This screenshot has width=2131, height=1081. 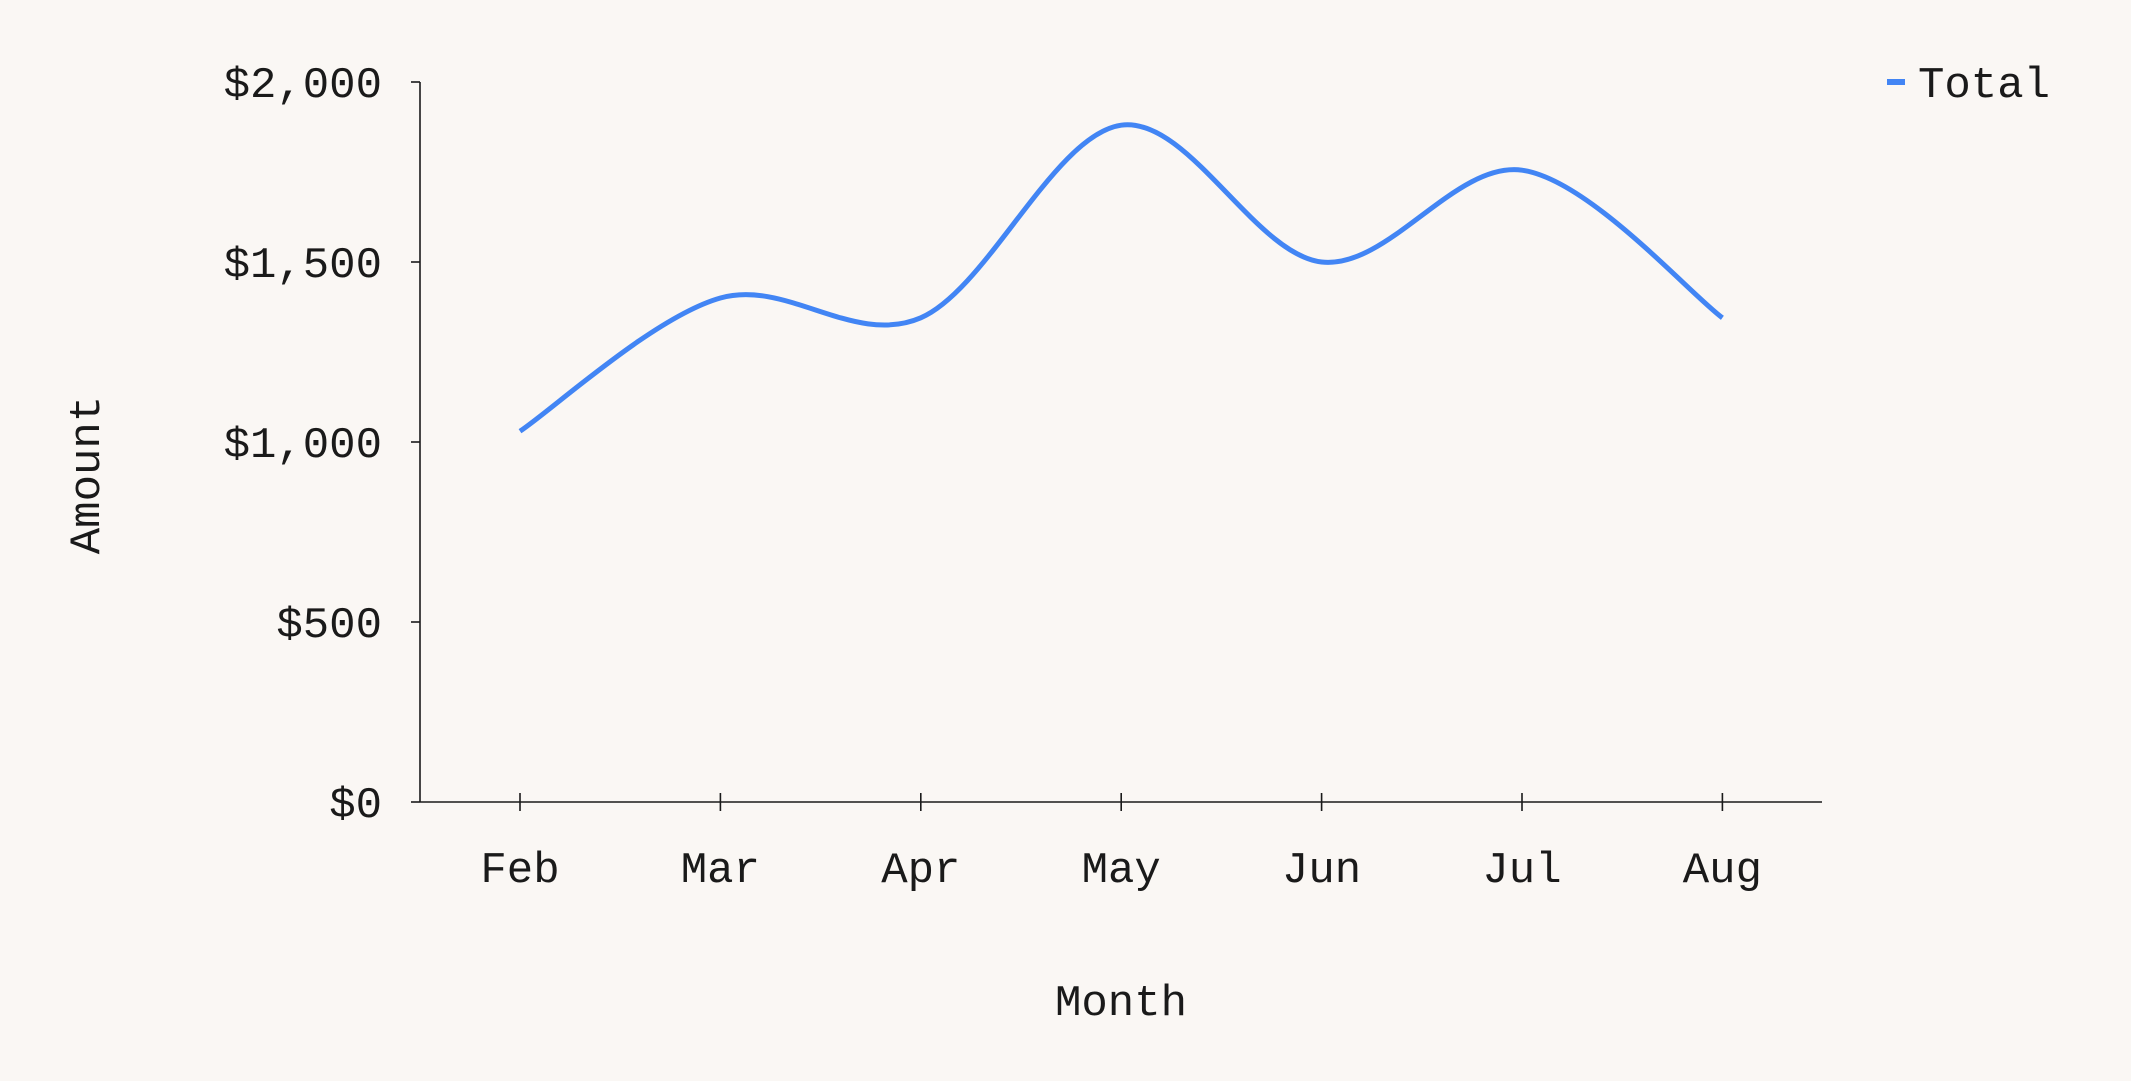 I want to click on x-axis: Feb Mar Apr May Jun Jul Aug, so click(x=1121, y=844).